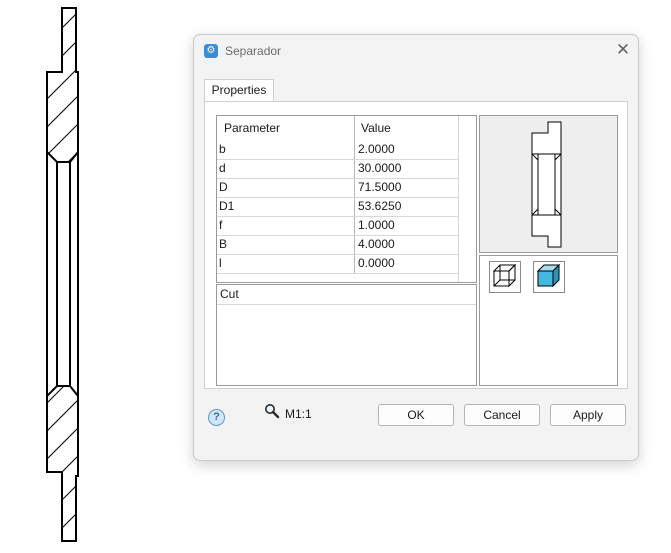 The image size is (671, 553). I want to click on wireframe-cube-icon, so click(505, 277).